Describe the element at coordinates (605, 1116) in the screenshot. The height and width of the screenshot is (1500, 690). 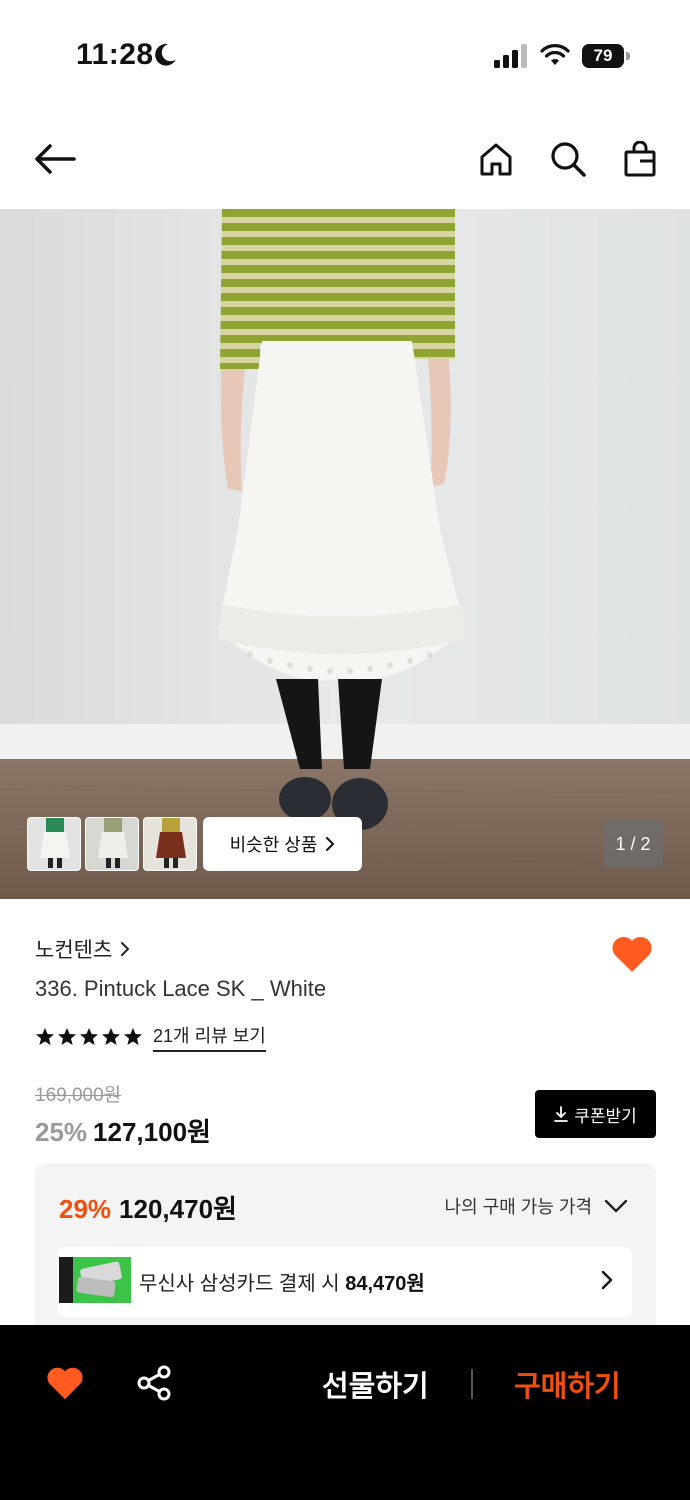
I see `coupon-label: 쿠폰받기` at that location.